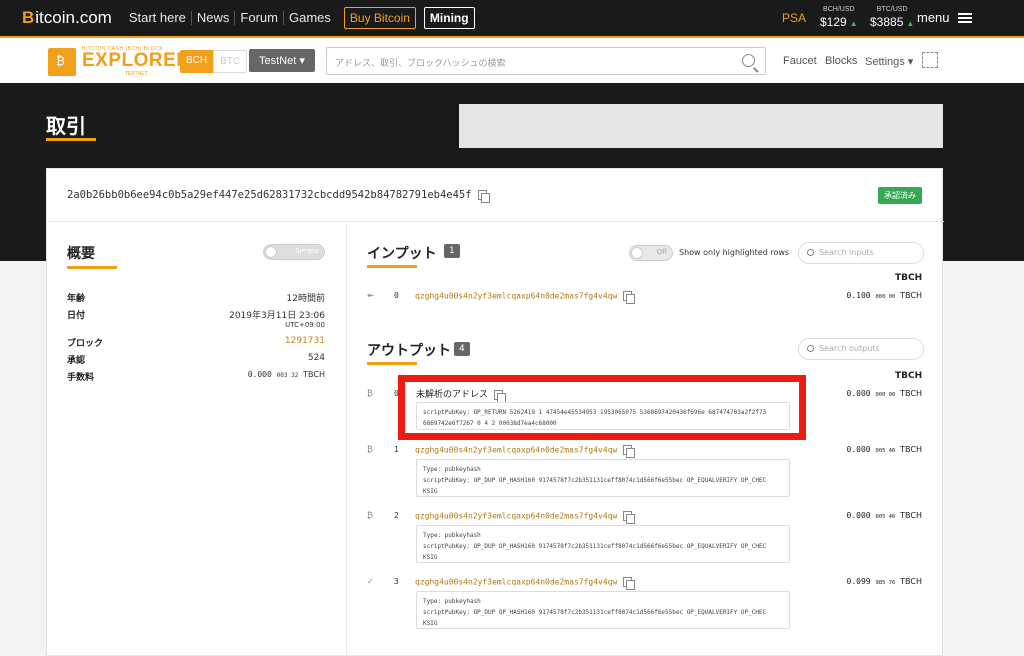 This screenshot has width=1024, height=656. What do you see at coordinates (62, 61) in the screenshot?
I see `cube-icon` at bounding box center [62, 61].